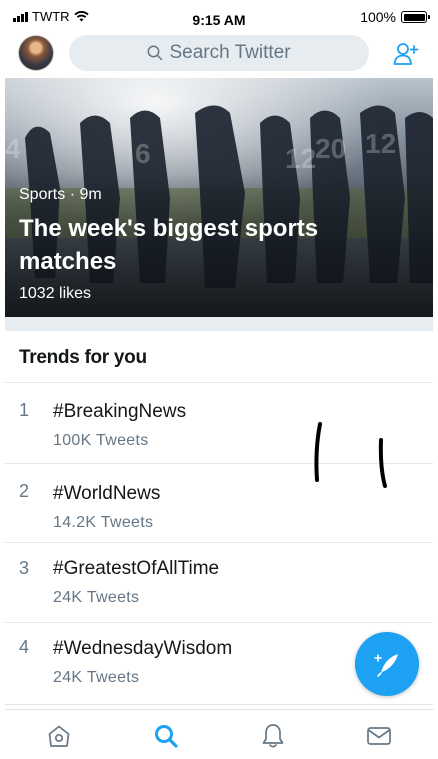 The width and height of the screenshot is (438, 759). What do you see at coordinates (143, 648) in the screenshot?
I see `trend-hashtag: #WednesdayWisdom` at bounding box center [143, 648].